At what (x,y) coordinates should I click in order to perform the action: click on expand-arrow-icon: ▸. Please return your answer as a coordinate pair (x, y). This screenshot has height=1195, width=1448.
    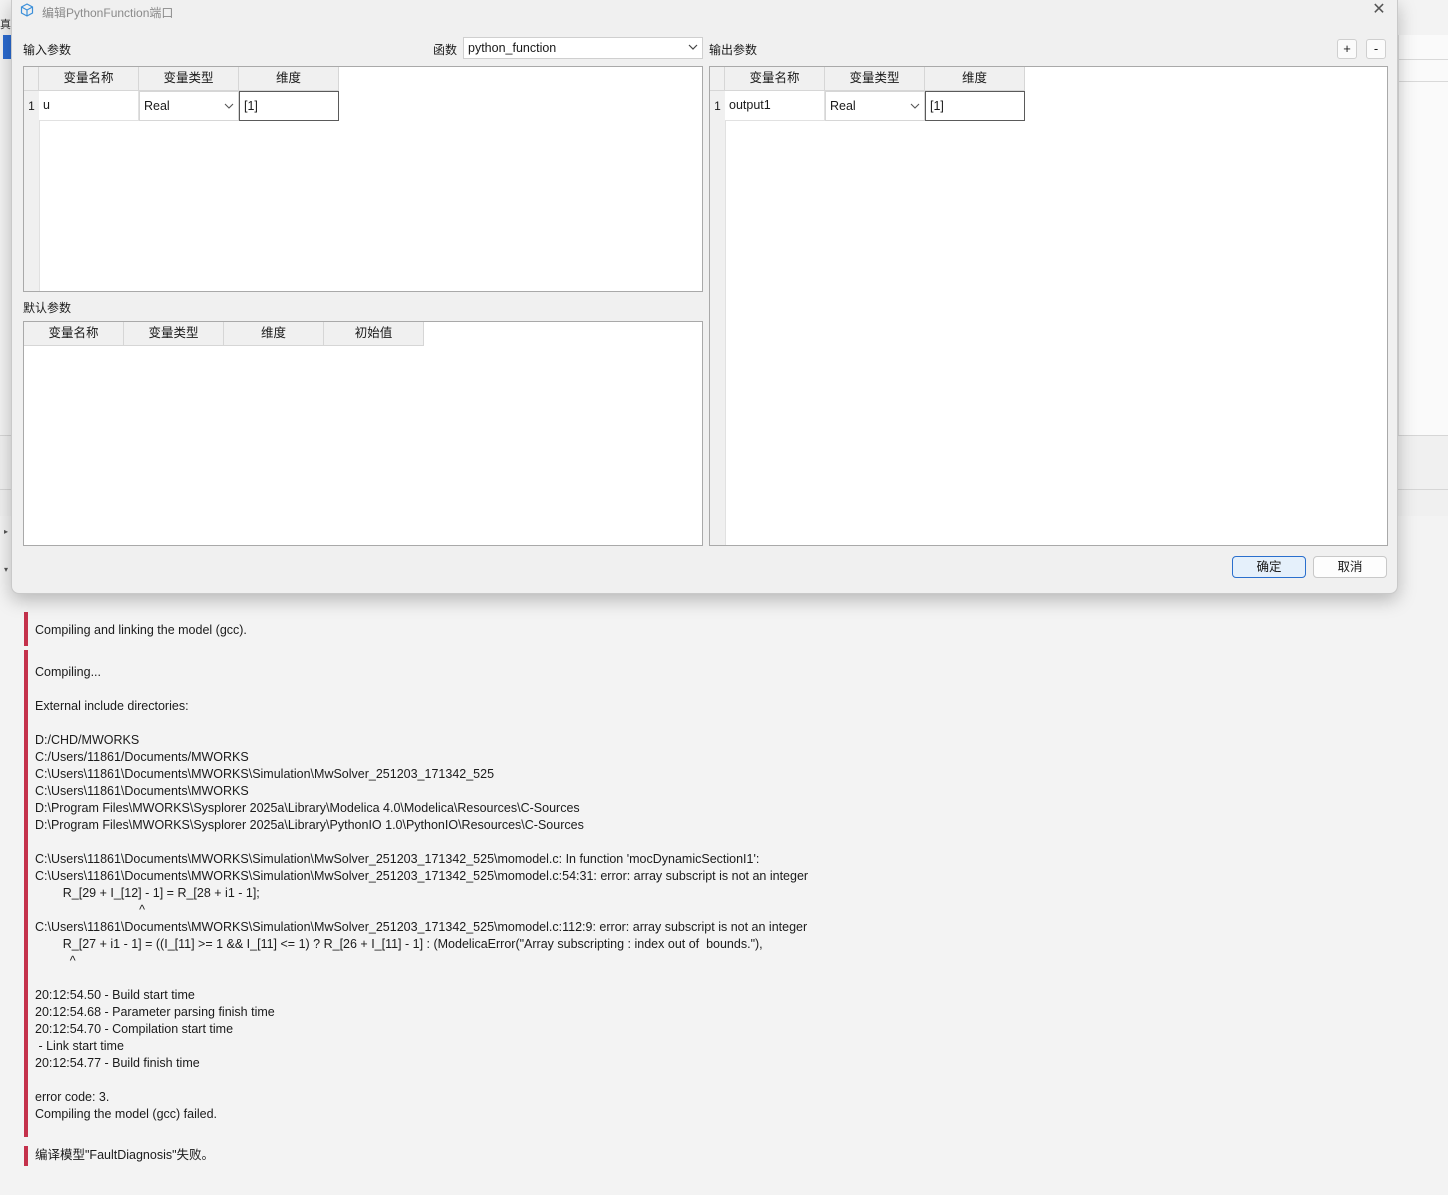
    Looking at the image, I should click on (6, 531).